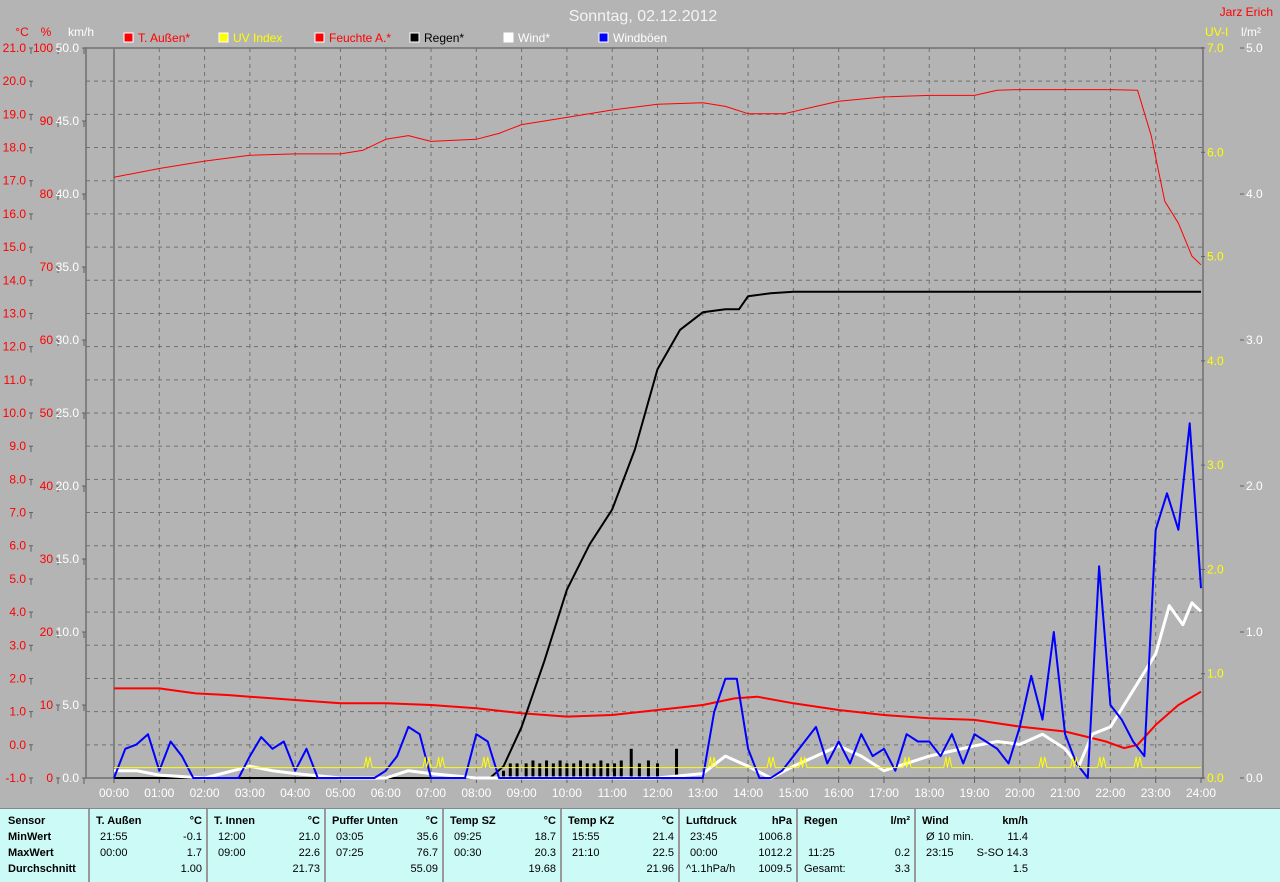  What do you see at coordinates (468, 837) in the screenshot?
I see `stat-min-time: 09:25` at bounding box center [468, 837].